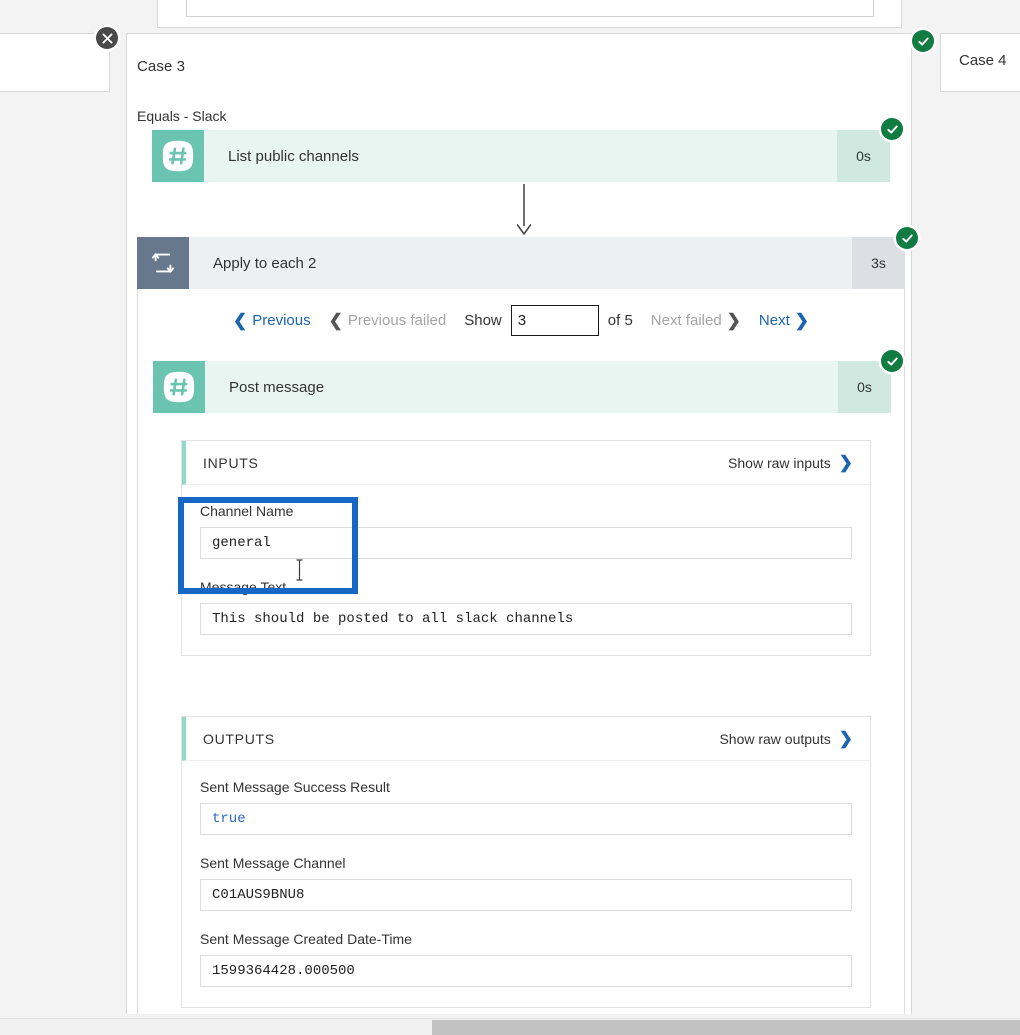 The image size is (1020, 1035). Describe the element at coordinates (878, 263) in the screenshot. I see `action-duration-apply-to-each: 3s` at that location.